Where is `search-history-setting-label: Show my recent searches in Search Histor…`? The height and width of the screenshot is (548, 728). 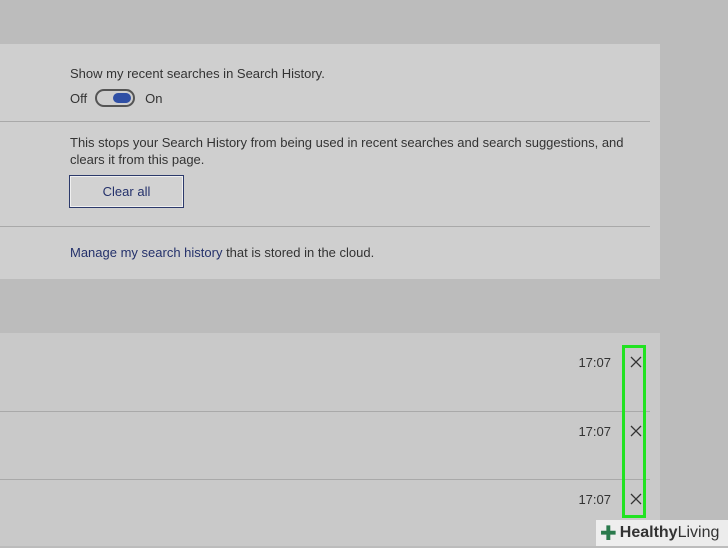
search-history-setting-label: Show my recent searches in Search Histor… is located at coordinates (197, 73).